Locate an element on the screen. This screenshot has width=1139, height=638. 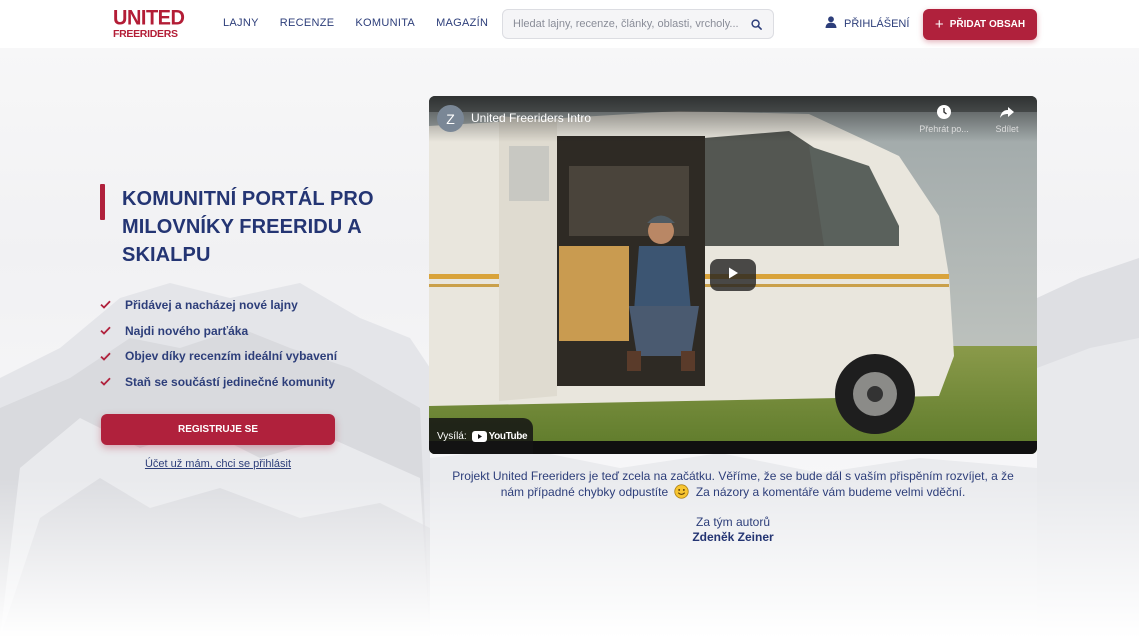
watch-on-youtube: Vysílá: YouTube is located at coordinates (481, 436).